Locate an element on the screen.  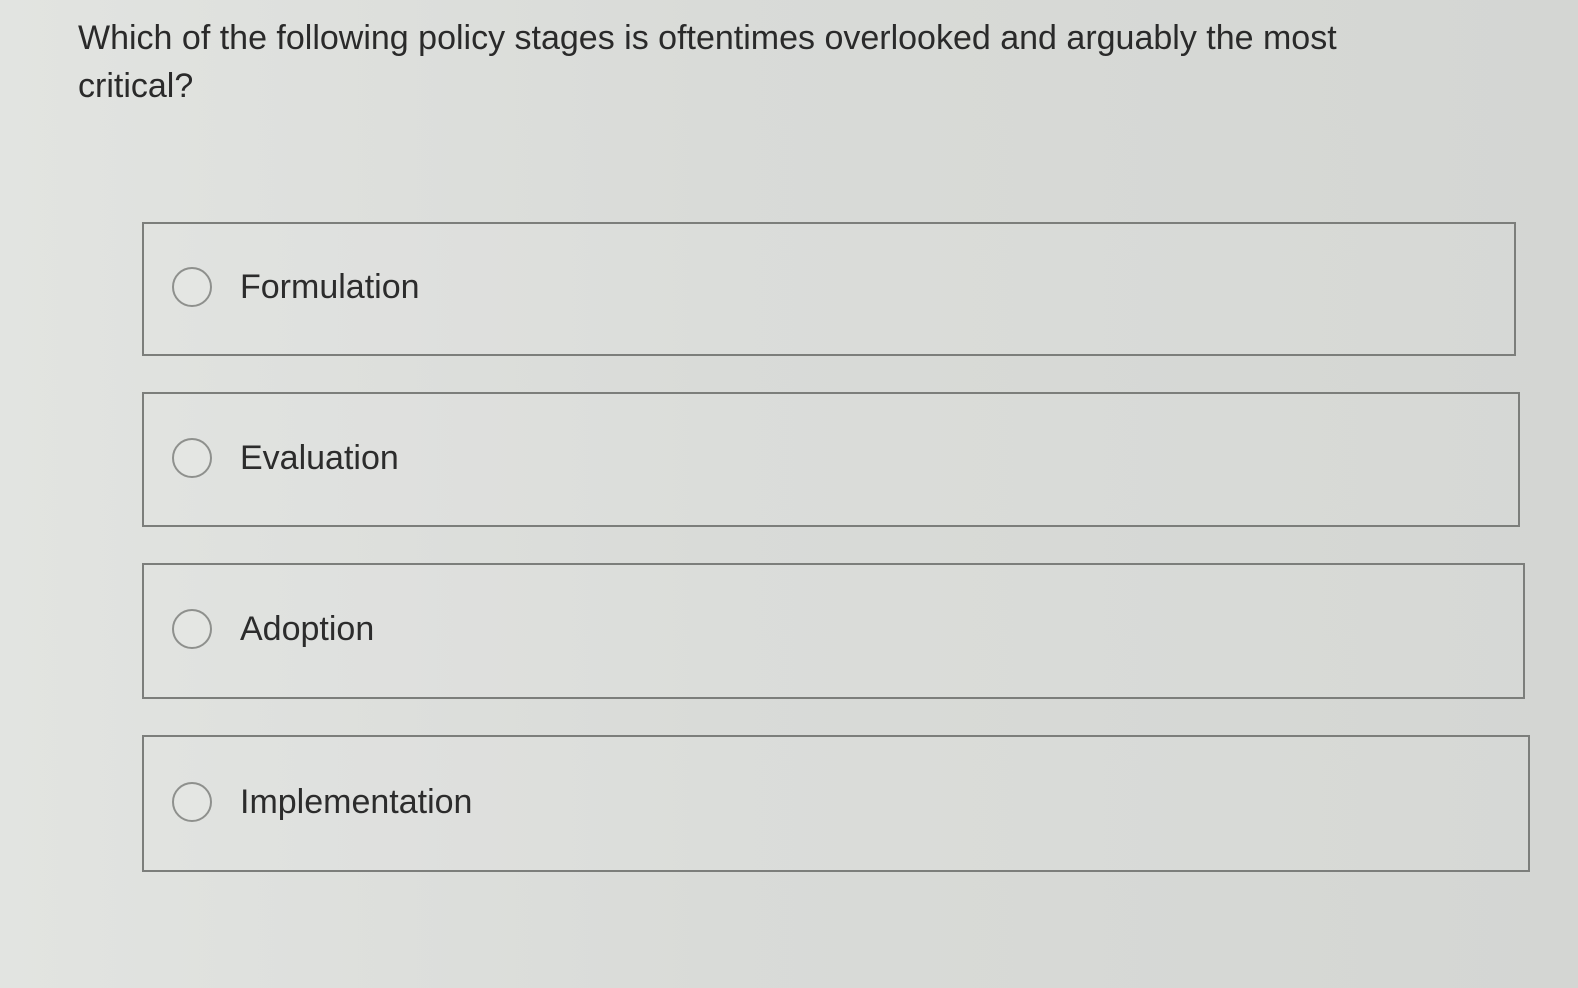
option-formulation: Formulation is located at coordinates (829, 289).